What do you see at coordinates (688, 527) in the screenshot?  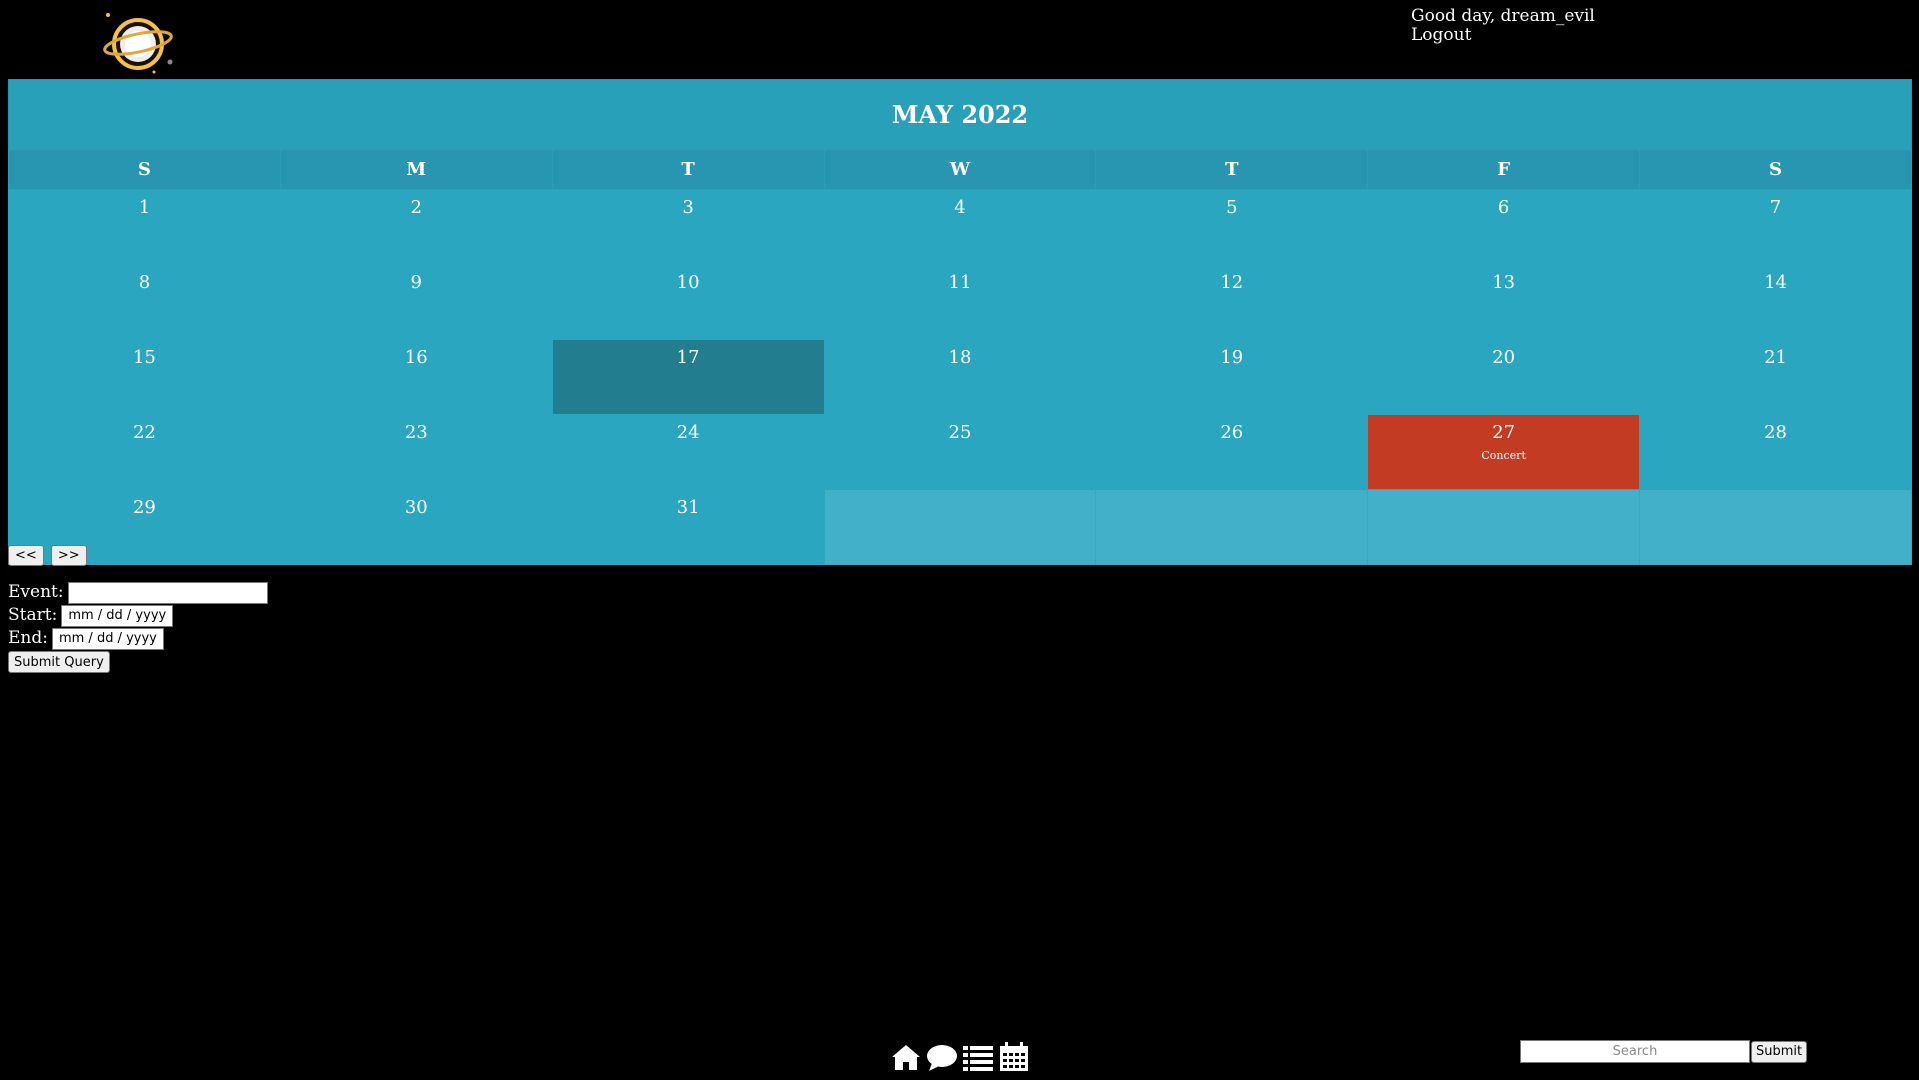 I see `calendar-day-cell: 31` at bounding box center [688, 527].